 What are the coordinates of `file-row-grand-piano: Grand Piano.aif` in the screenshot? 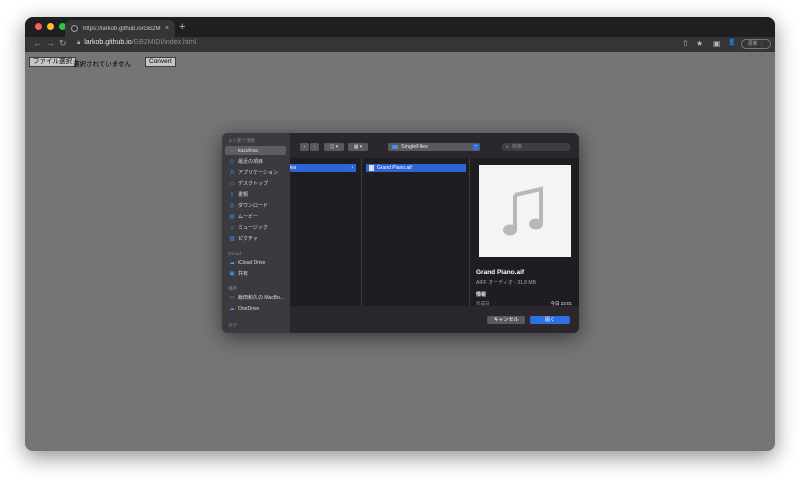 It's located at (416, 168).